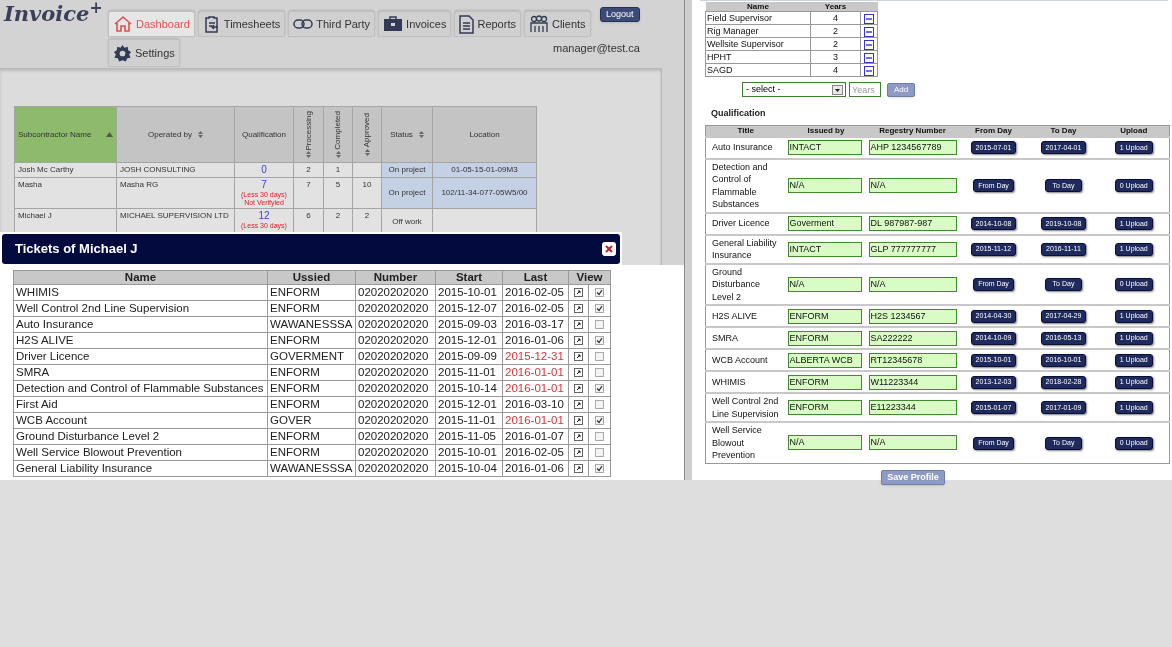 The height and width of the screenshot is (647, 1172). Describe the element at coordinates (912, 316) in the screenshot. I see `text-field: H2S 1234567` at that location.